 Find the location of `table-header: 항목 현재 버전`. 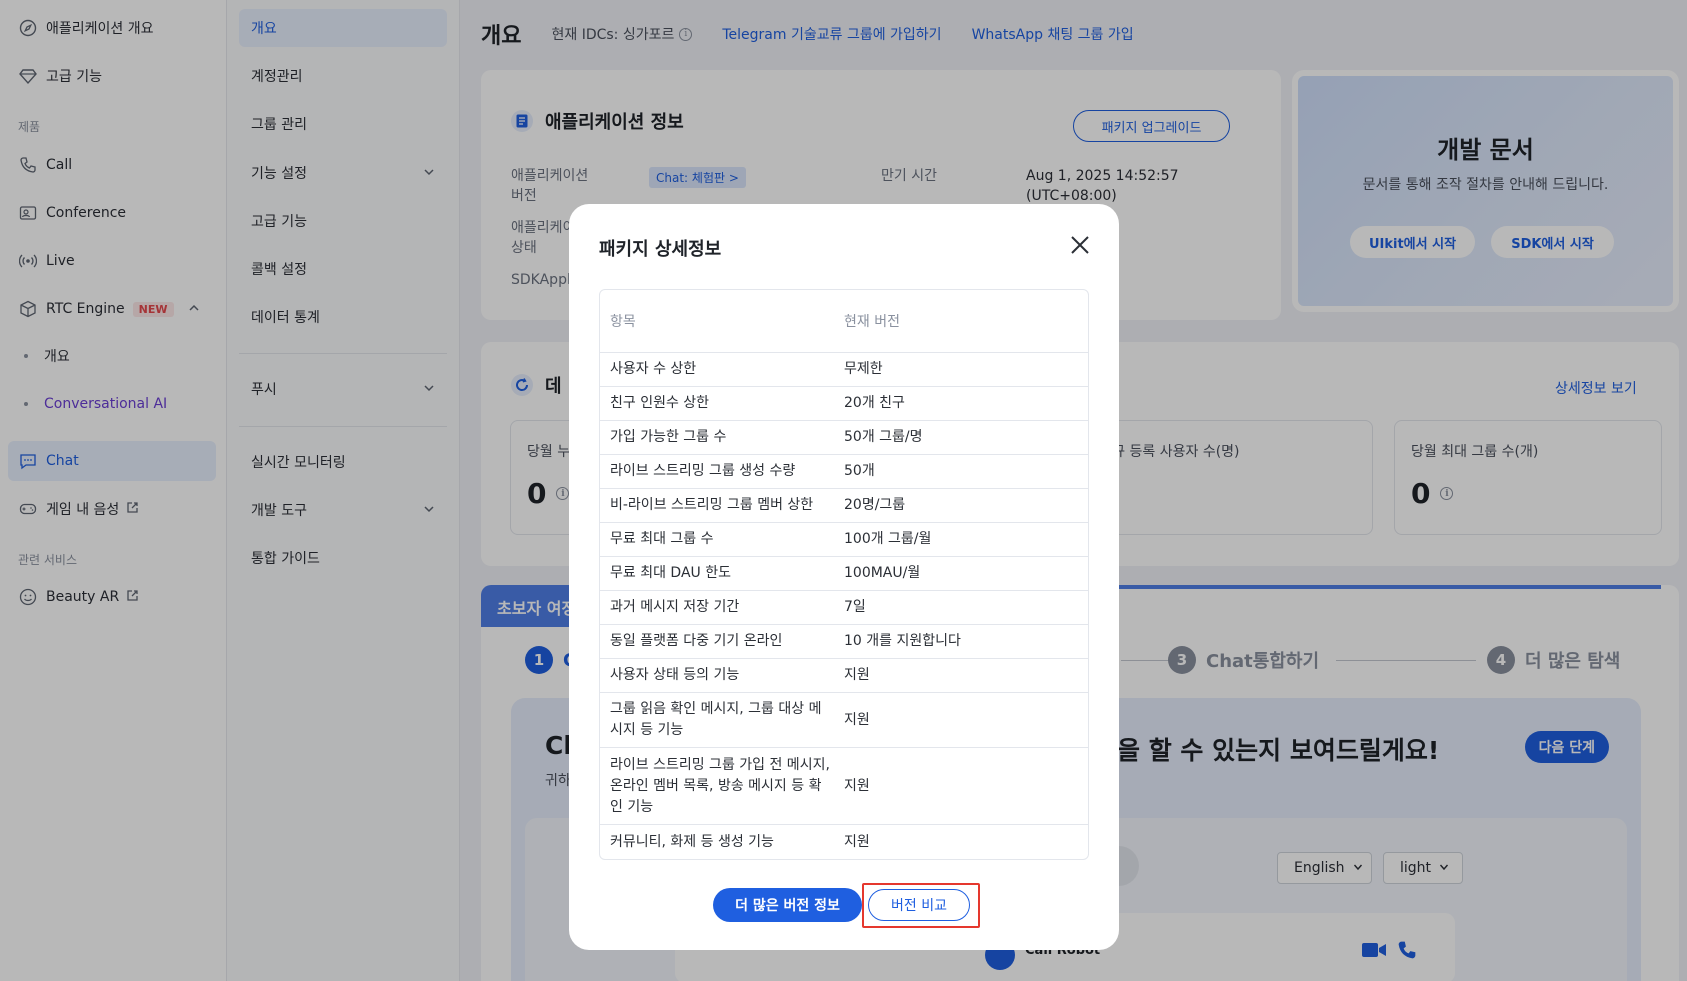

table-header: 항목 현재 버전 is located at coordinates (844, 321).